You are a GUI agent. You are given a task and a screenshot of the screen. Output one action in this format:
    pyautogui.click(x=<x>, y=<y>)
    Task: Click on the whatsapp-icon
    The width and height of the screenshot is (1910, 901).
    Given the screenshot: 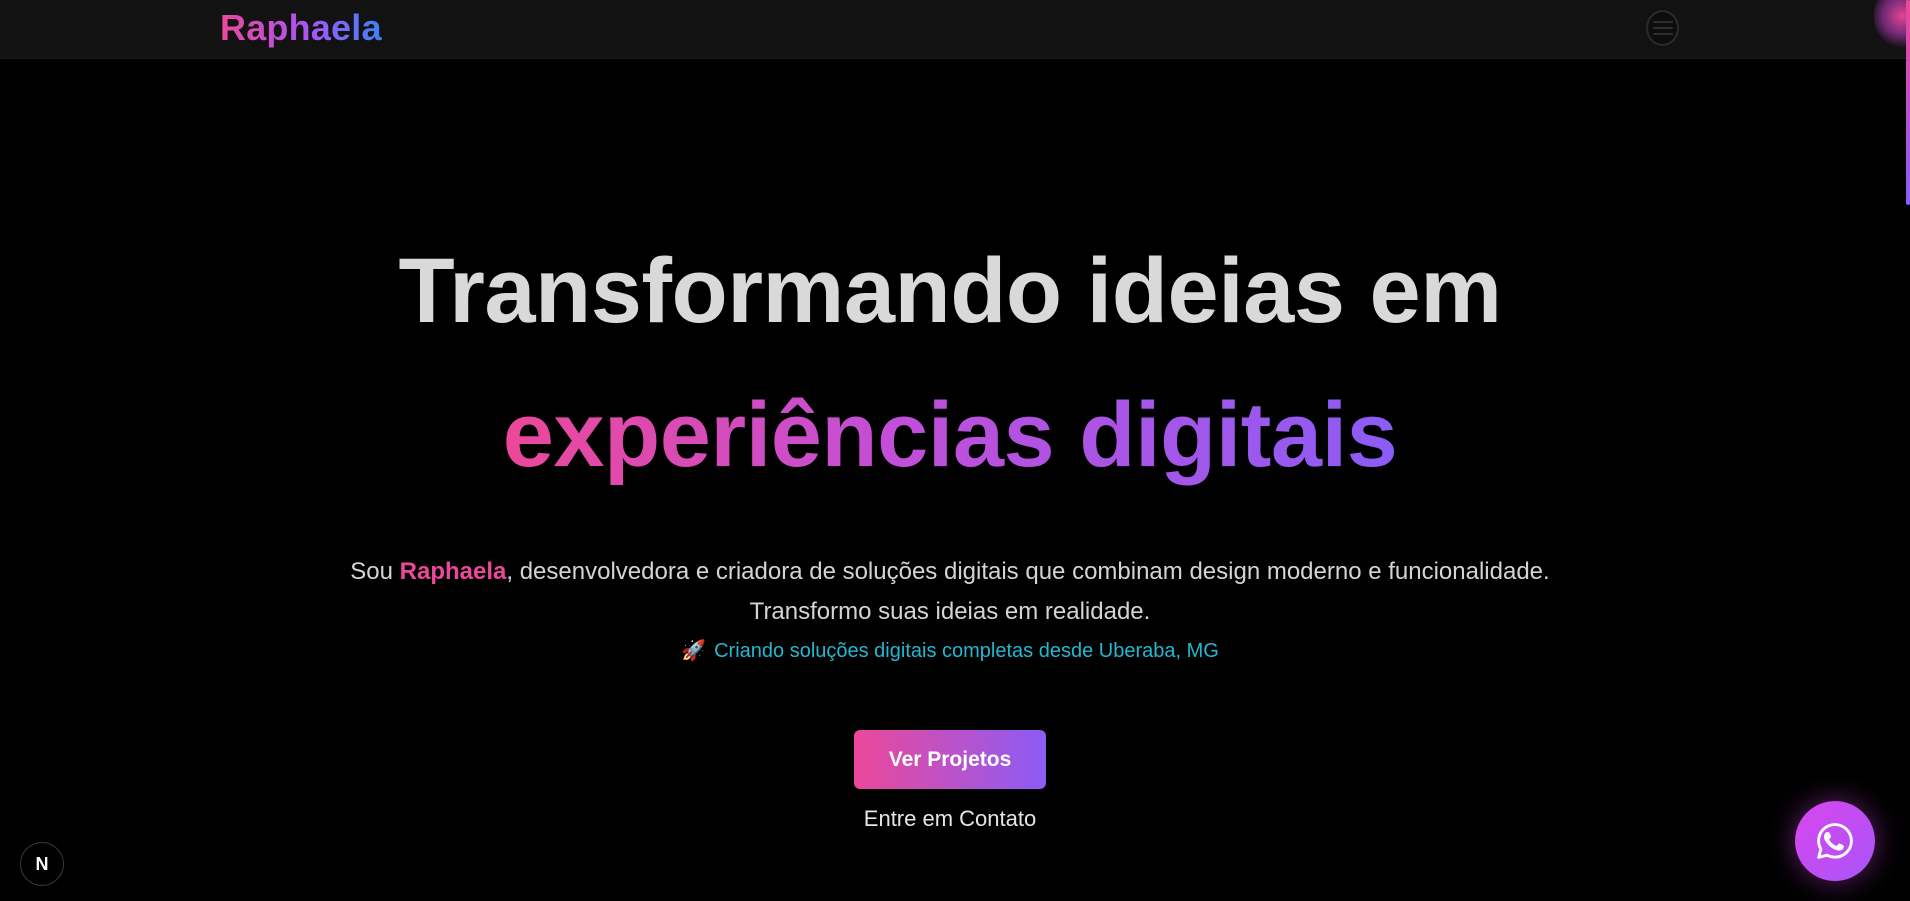 What is the action you would take?
    pyautogui.click(x=1835, y=841)
    